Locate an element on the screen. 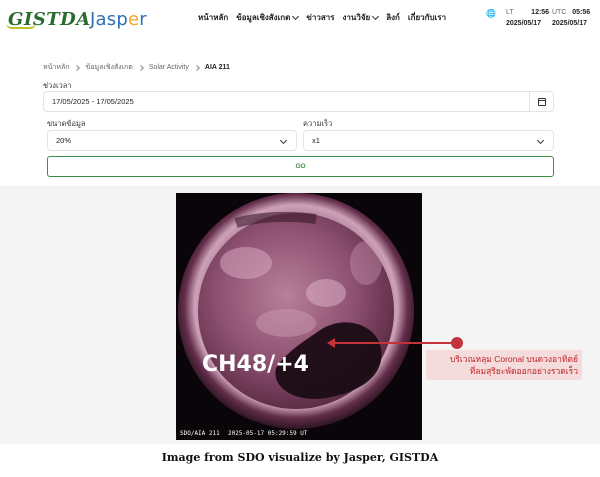 This screenshot has height=477, width=600. nav-about: เกี่ยวกับเรา is located at coordinates (427, 17).